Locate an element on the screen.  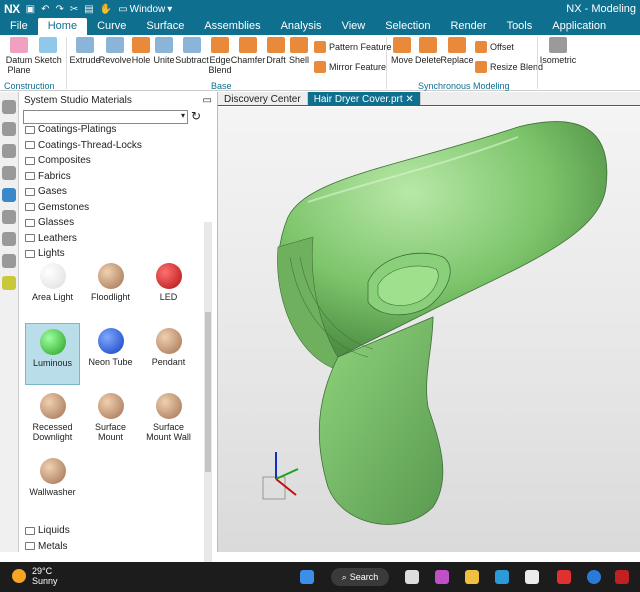
isometric-button: Isometric is located at coordinates (558, 51).